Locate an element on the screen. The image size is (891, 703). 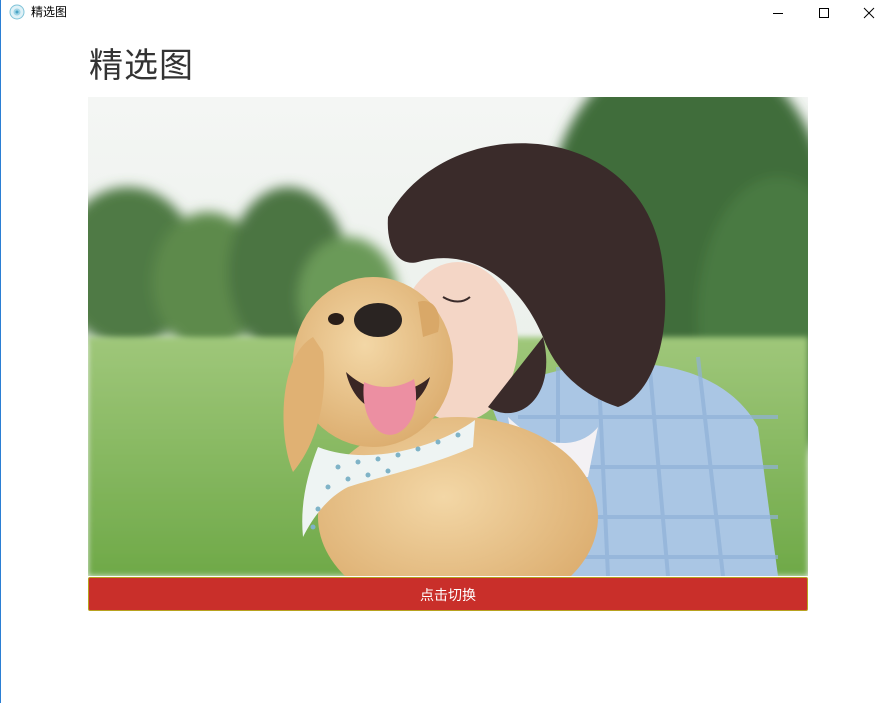
minimize-icon is located at coordinates (778, 13).